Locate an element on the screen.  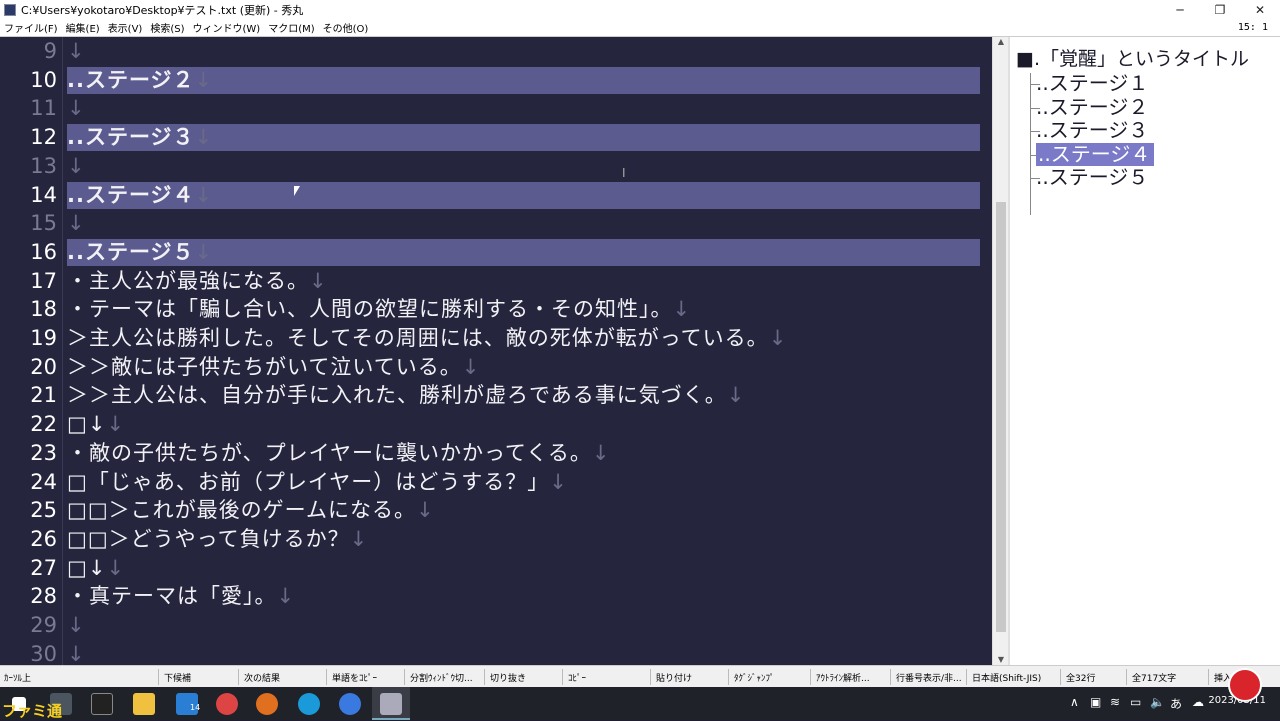
line-text: ＞＞敵には子供たちがいて泣いている。↓ is located at coordinates (273, 367).